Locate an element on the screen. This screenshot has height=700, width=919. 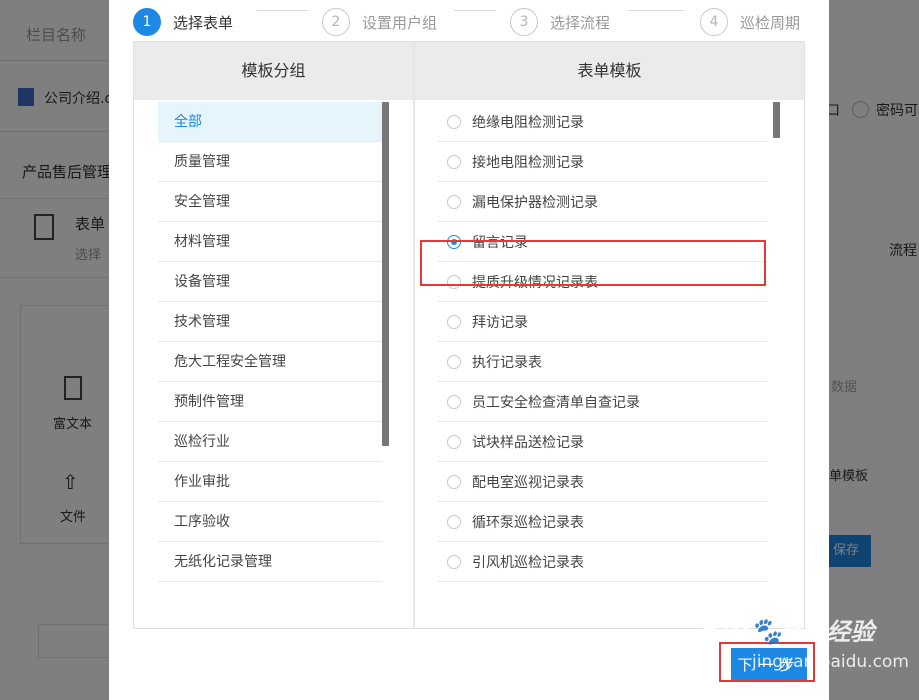
group-scrollbar is located at coordinates (385, 274).